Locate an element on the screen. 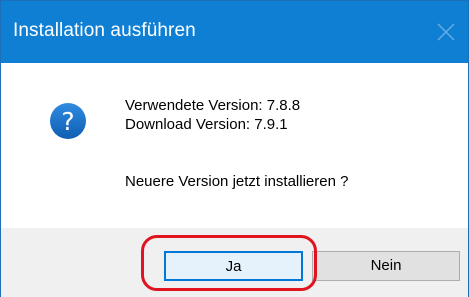 This screenshot has width=469, height=297. highlight-annotation is located at coordinates (229, 263).